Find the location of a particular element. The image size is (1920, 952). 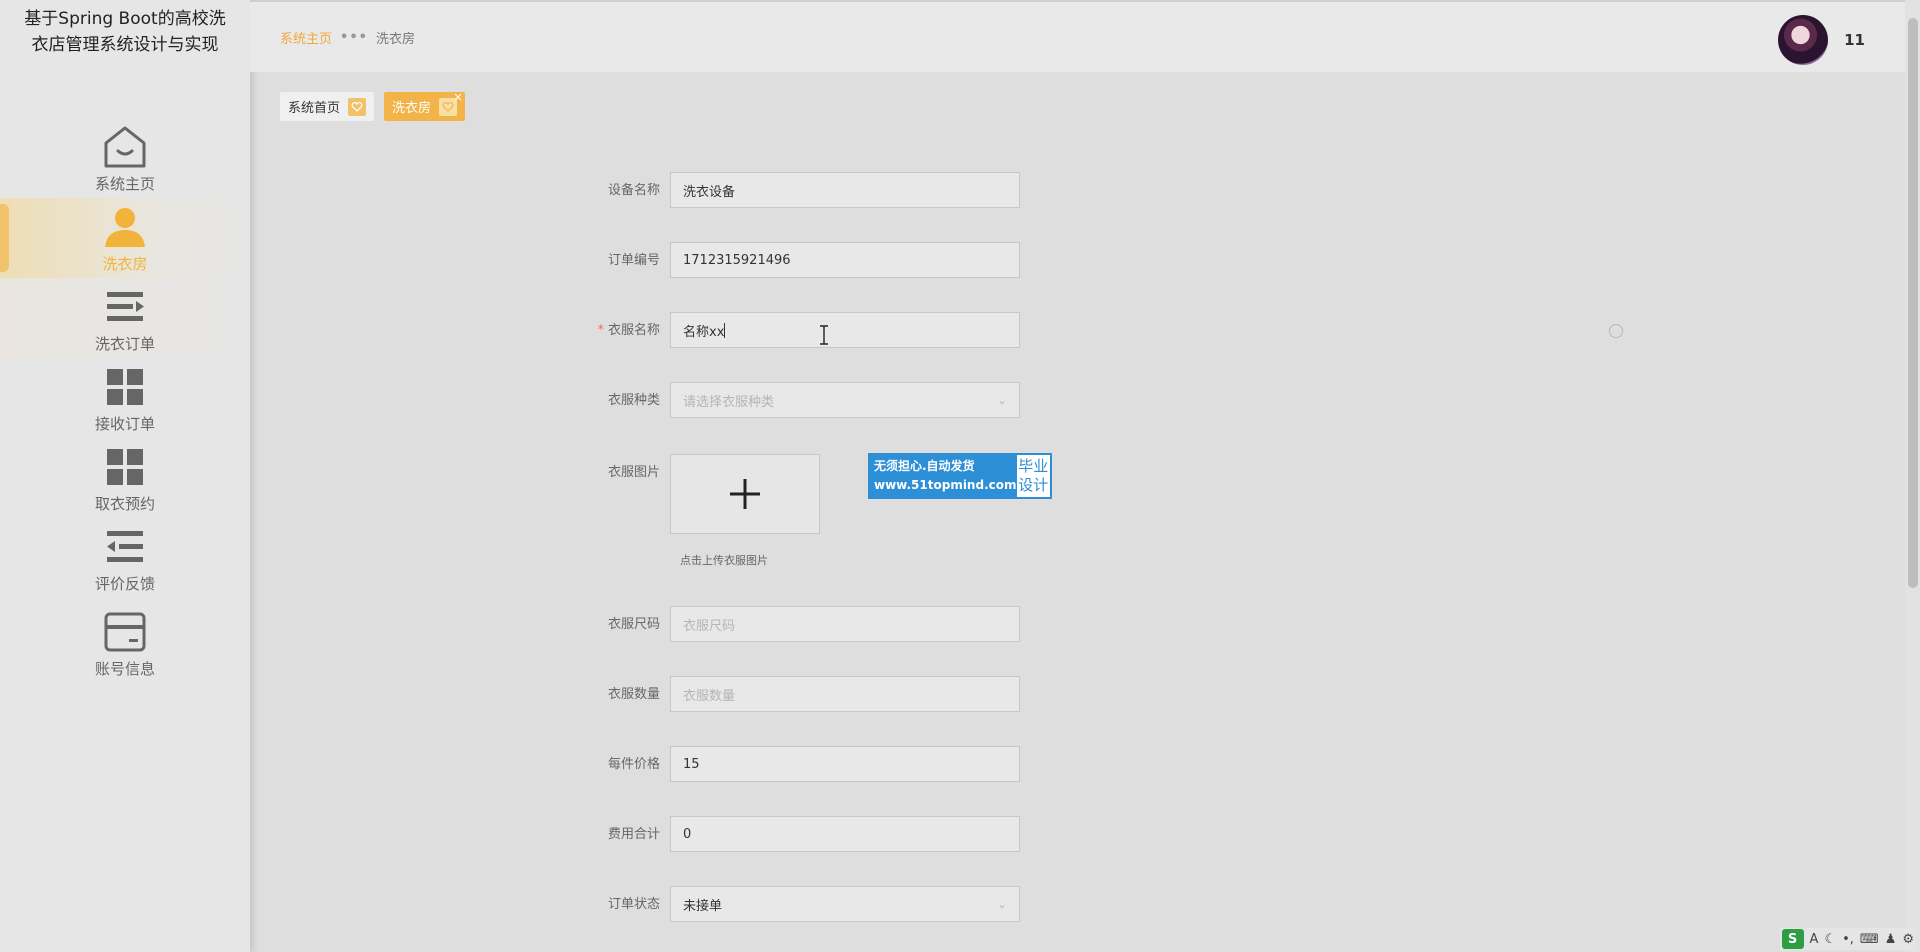

promo-line-1: 无须担心.自动发货 is located at coordinates (924, 466).